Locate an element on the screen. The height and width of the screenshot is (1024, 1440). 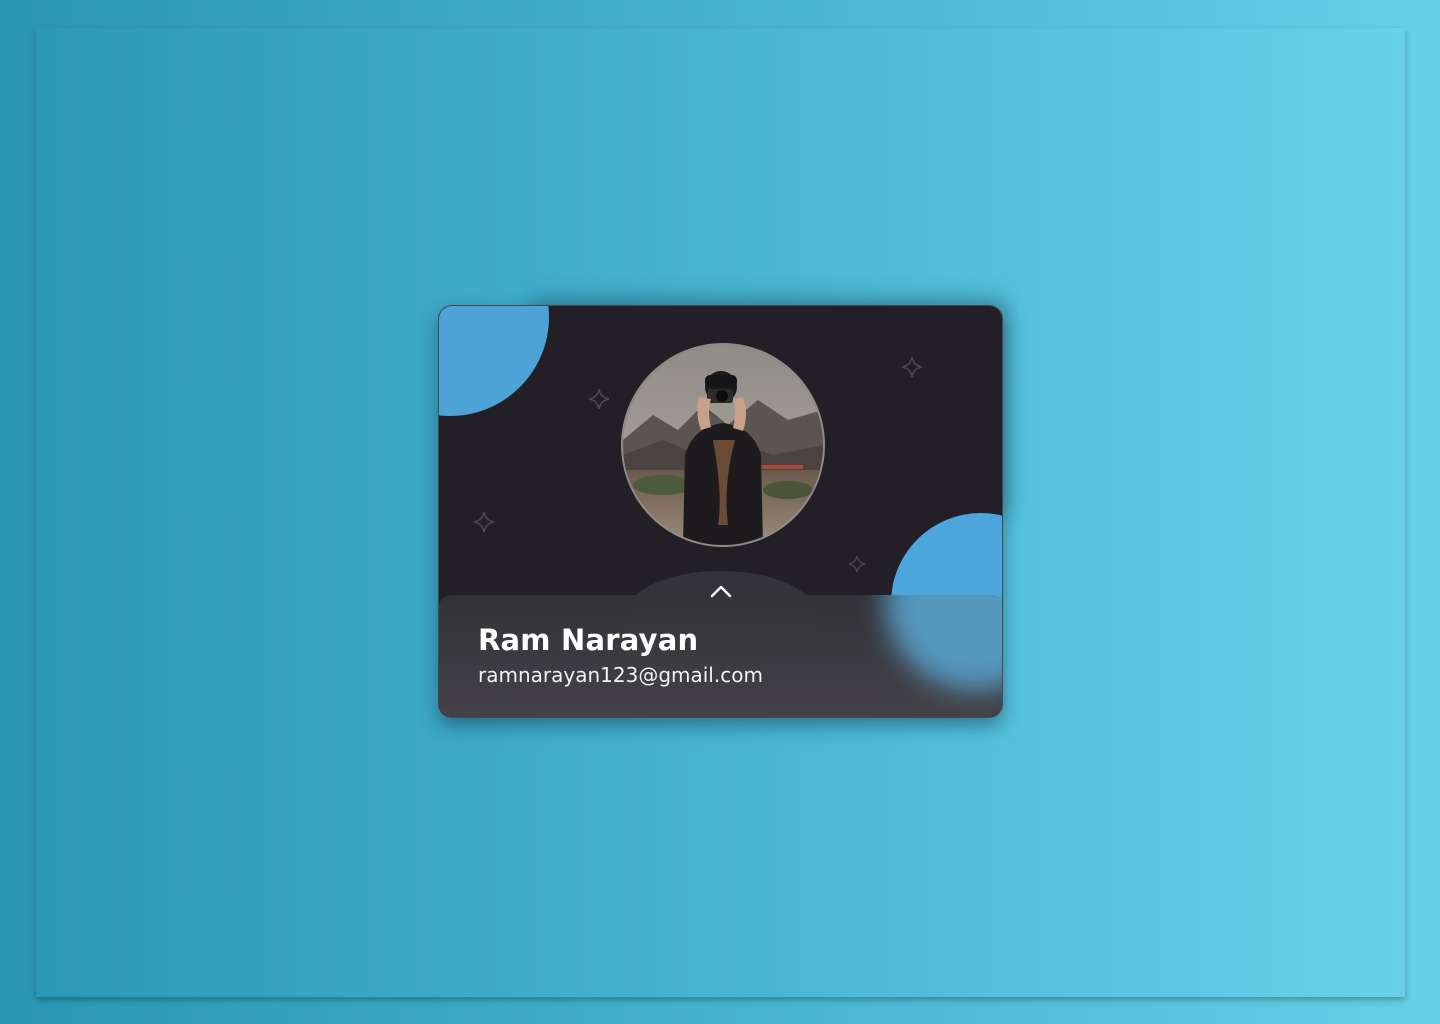
decor-circle-top-left is located at coordinates (494, 361).